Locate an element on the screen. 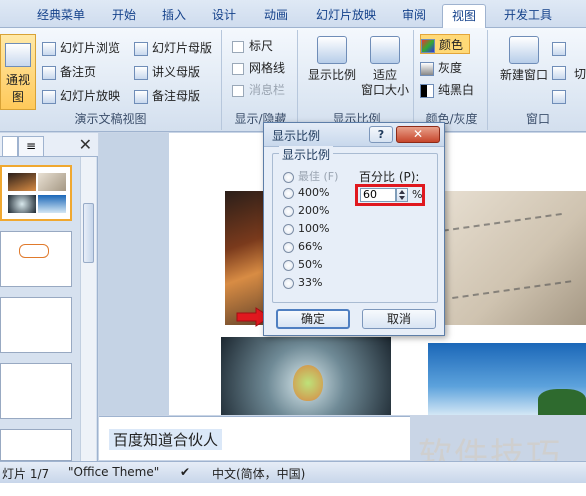 This screenshot has width=586, height=496. notes-page-icon is located at coordinates (49, 72).